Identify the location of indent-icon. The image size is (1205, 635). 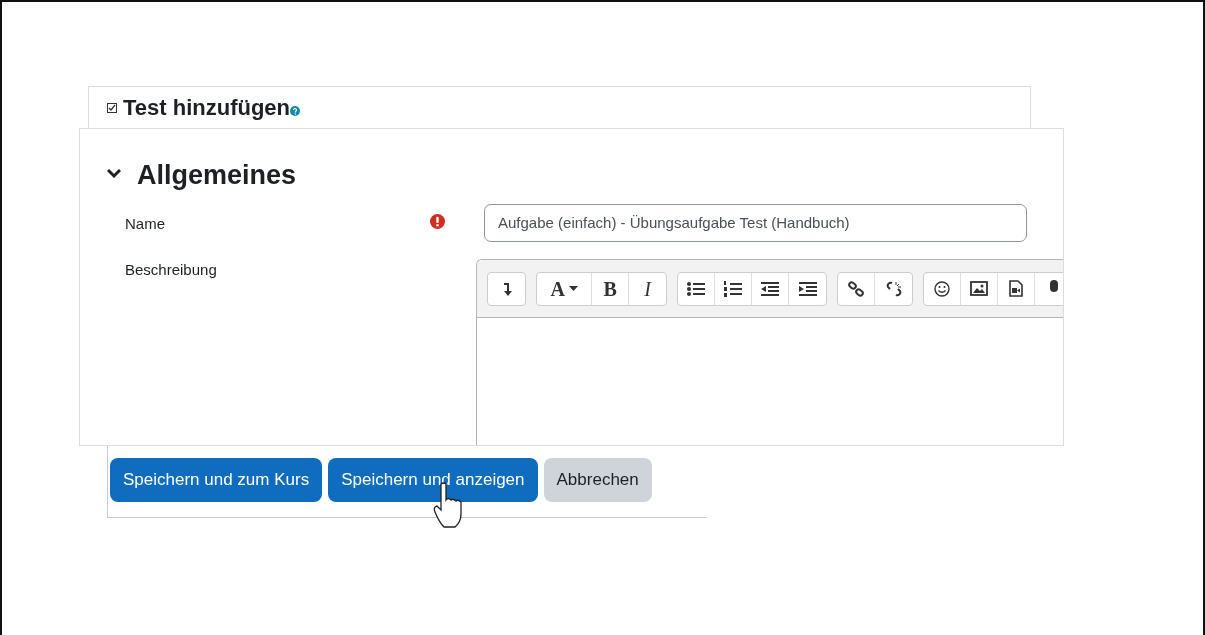
(807, 288).